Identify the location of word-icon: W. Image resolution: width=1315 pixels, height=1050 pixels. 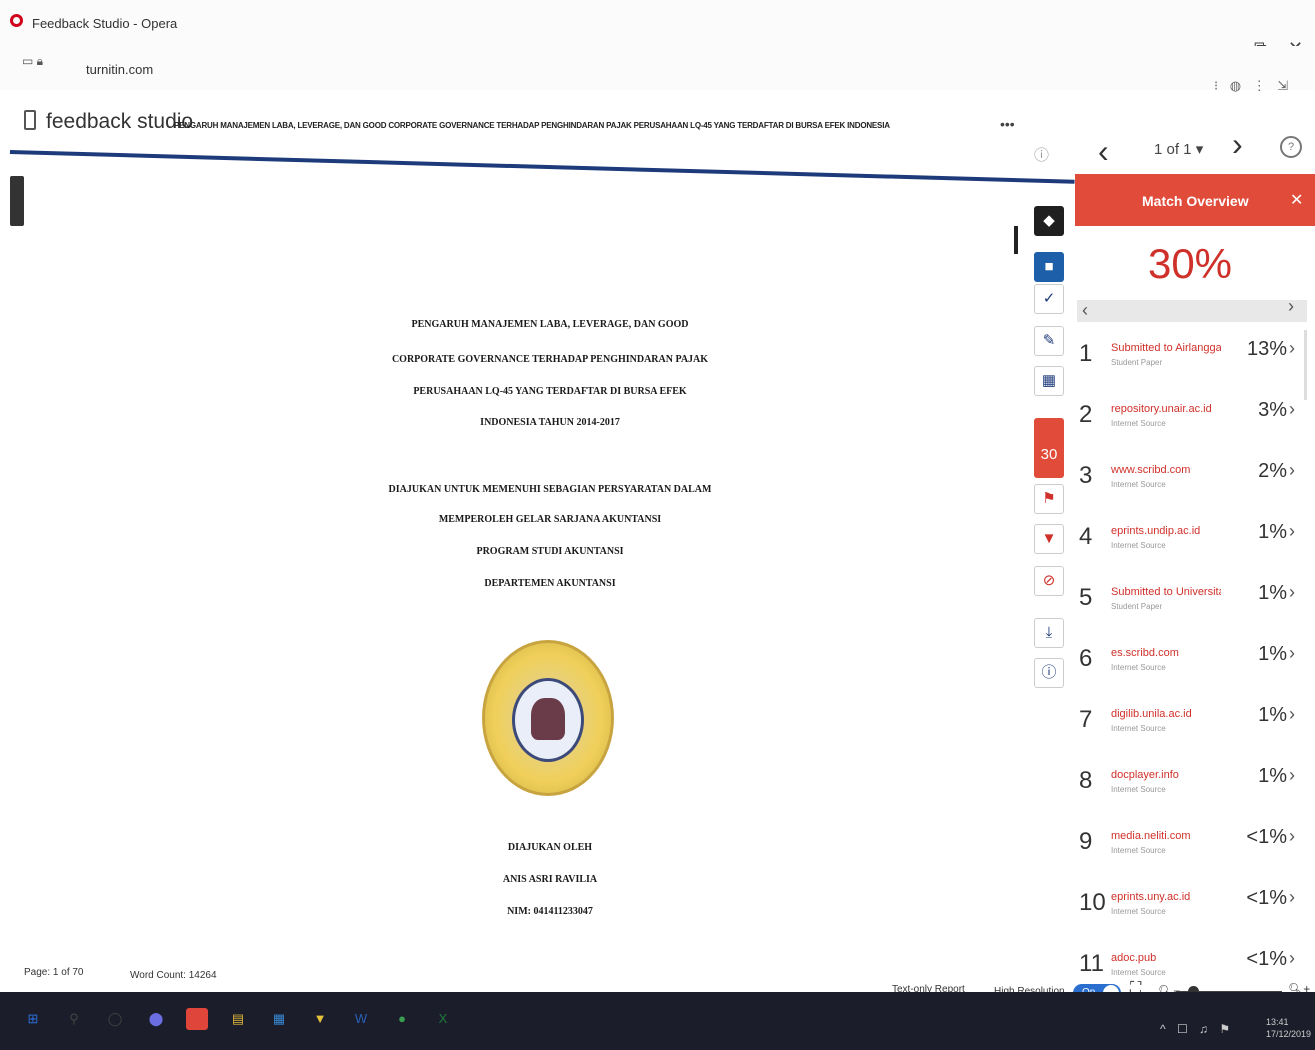
(361, 1019).